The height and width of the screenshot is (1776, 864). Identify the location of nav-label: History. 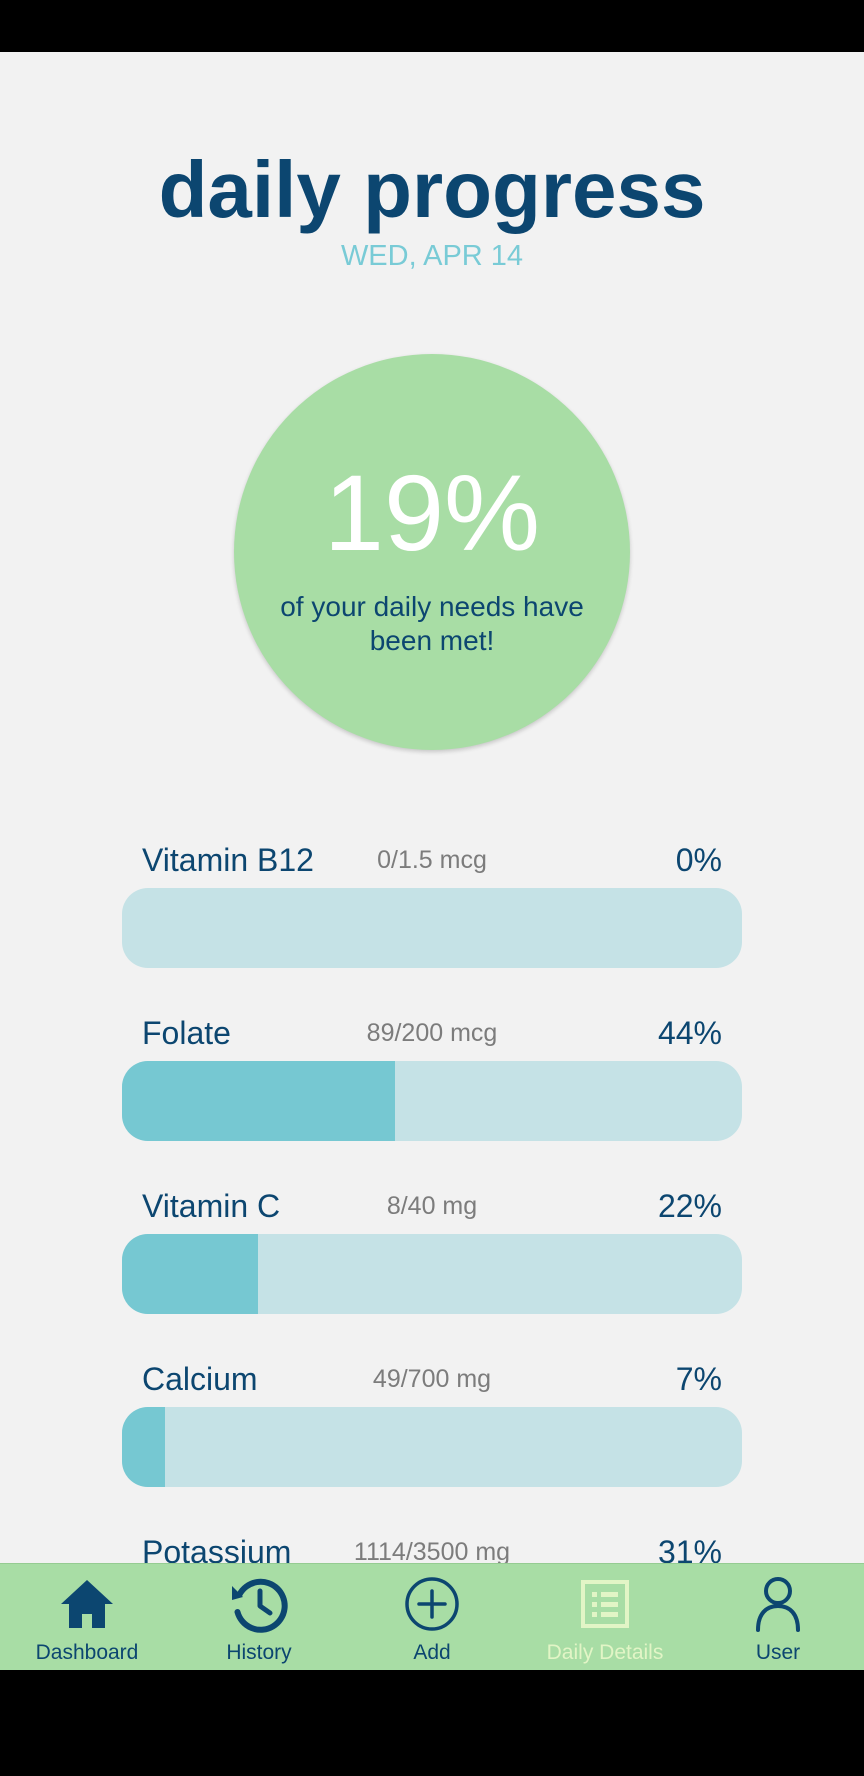
(259, 1652).